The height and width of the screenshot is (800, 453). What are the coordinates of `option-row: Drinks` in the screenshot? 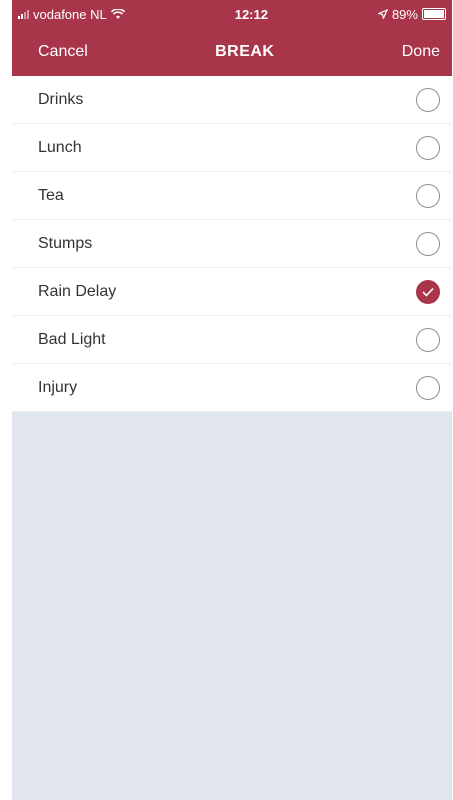 It's located at (232, 100).